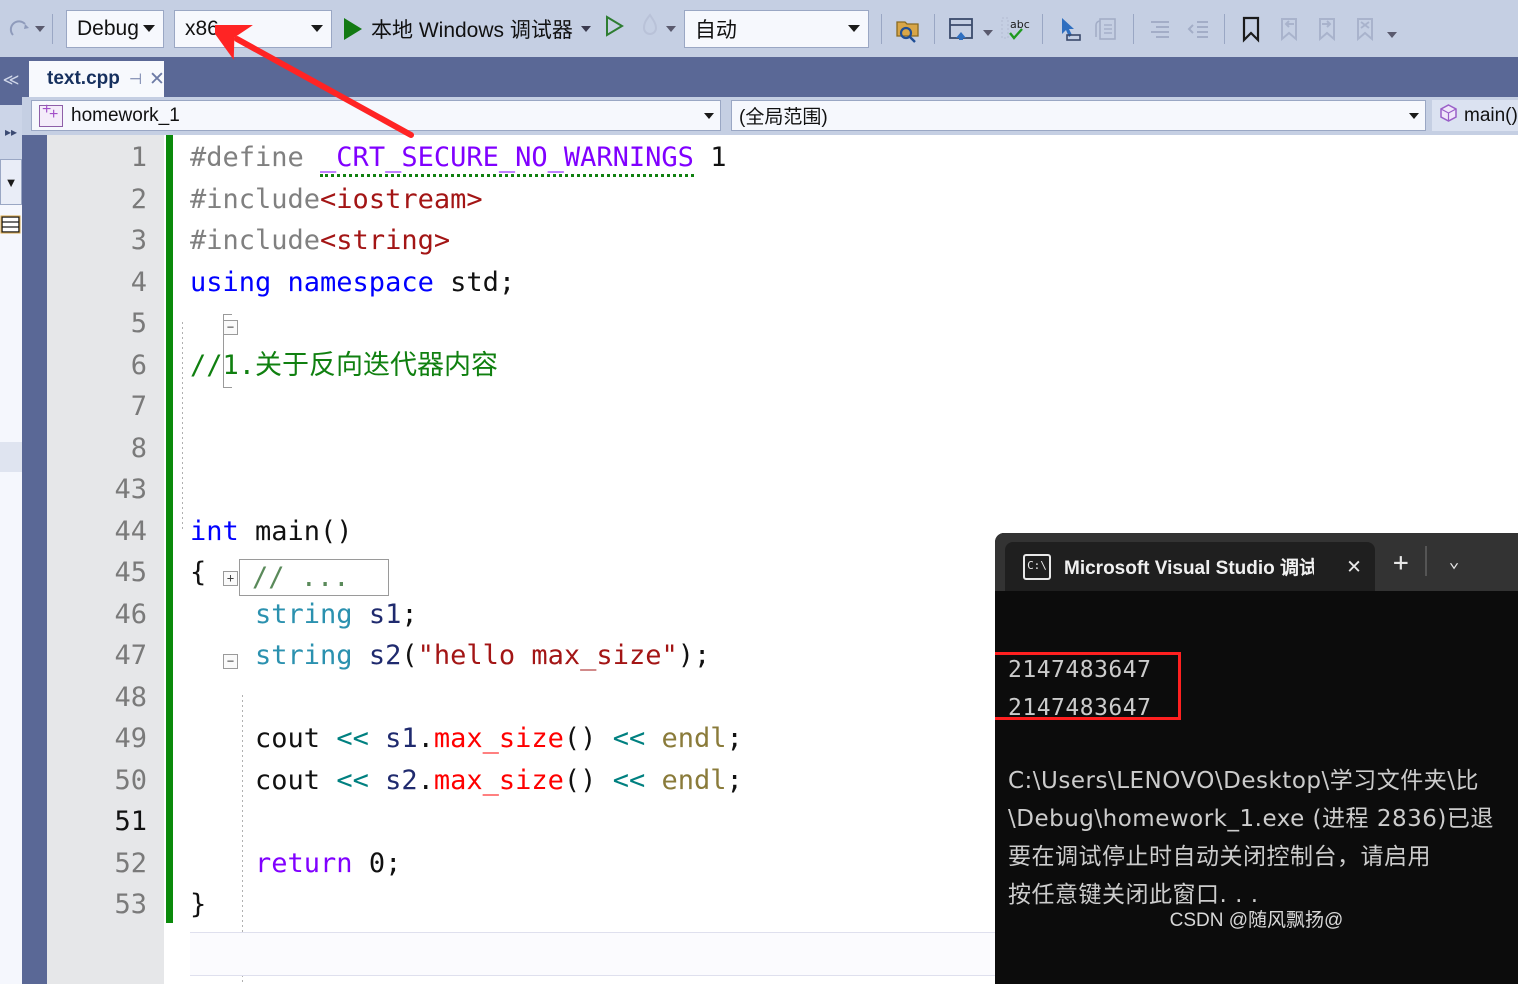 The height and width of the screenshot is (984, 1518). Describe the element at coordinates (1190, 566) in the screenshot. I see `console-tab: C:\ Microsoft Visual Studio 调试控 ✕` at that location.